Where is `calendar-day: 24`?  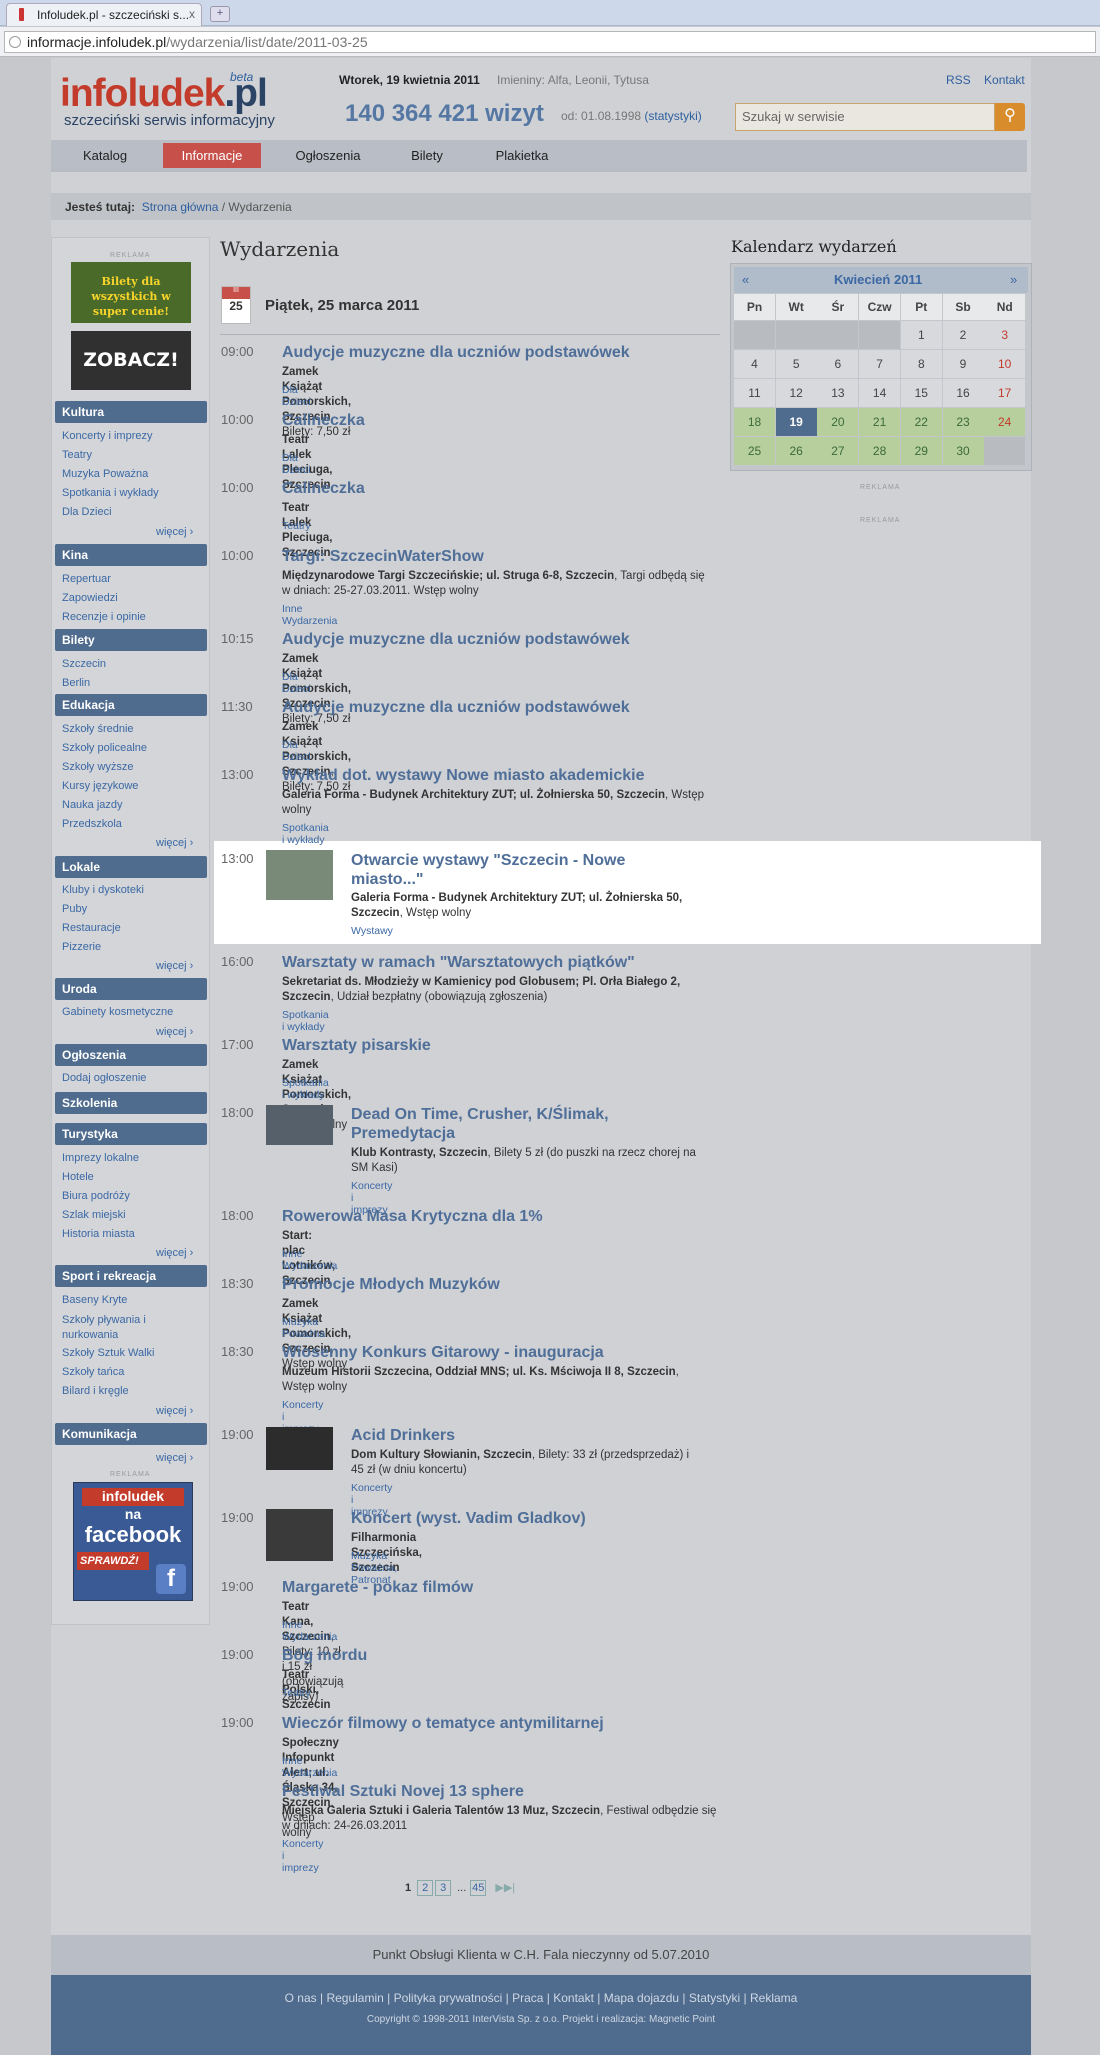
calendar-day: 24 is located at coordinates (1005, 422).